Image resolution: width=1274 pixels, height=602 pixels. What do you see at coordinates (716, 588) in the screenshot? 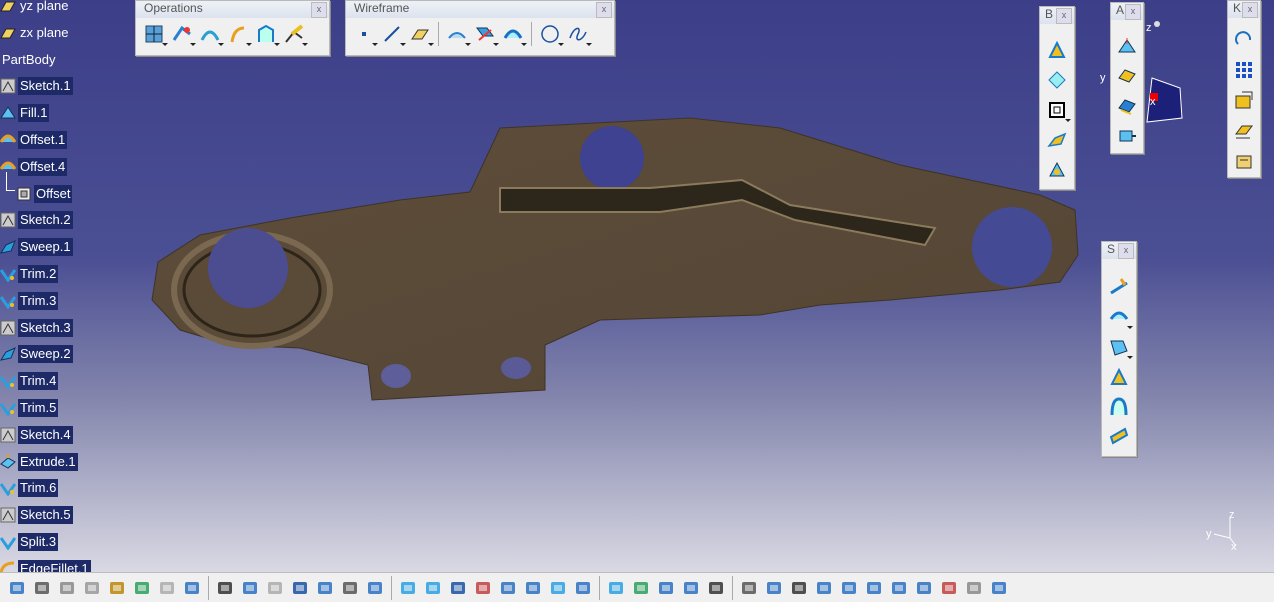
I see `capture-icon` at bounding box center [716, 588].